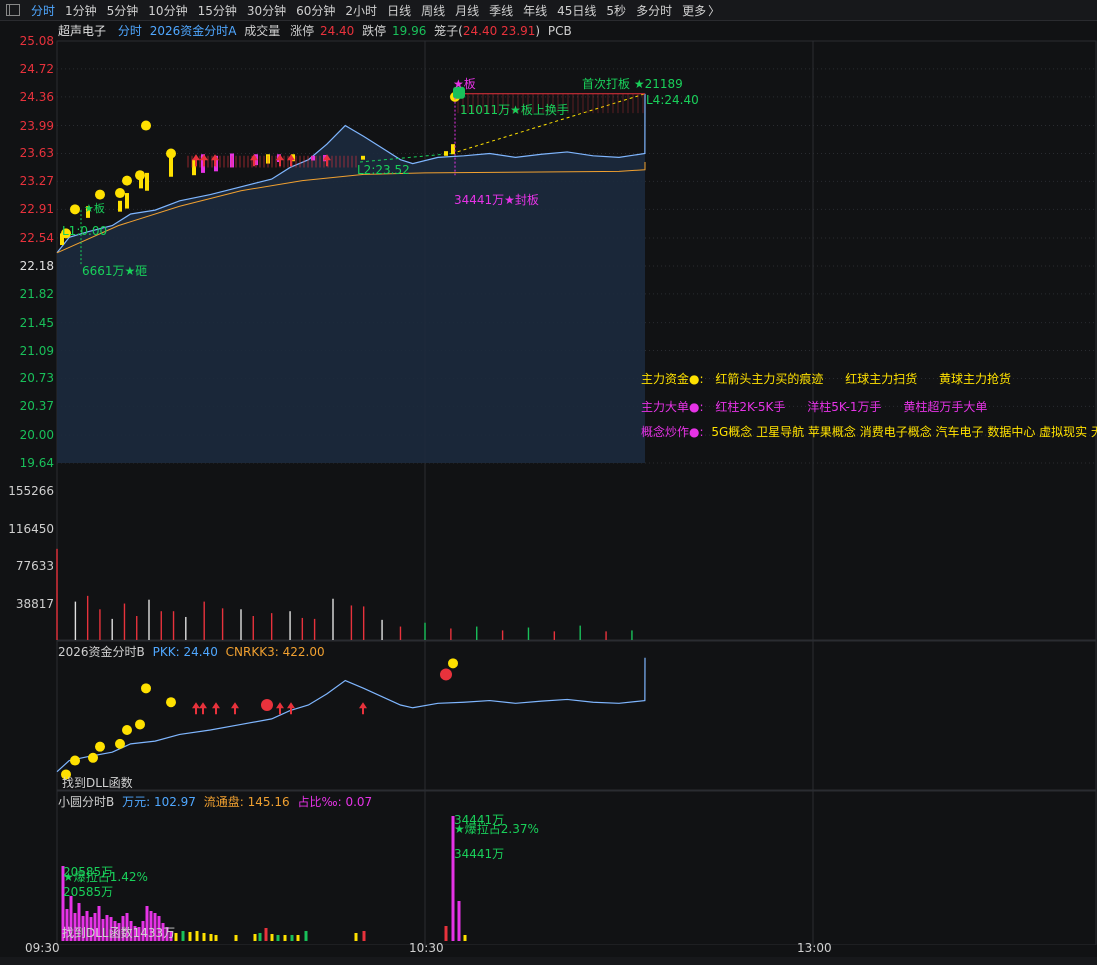 This screenshot has width=1097, height=965. What do you see at coordinates (36, 181) in the screenshot?
I see `price-tick-5: 23.27` at bounding box center [36, 181].